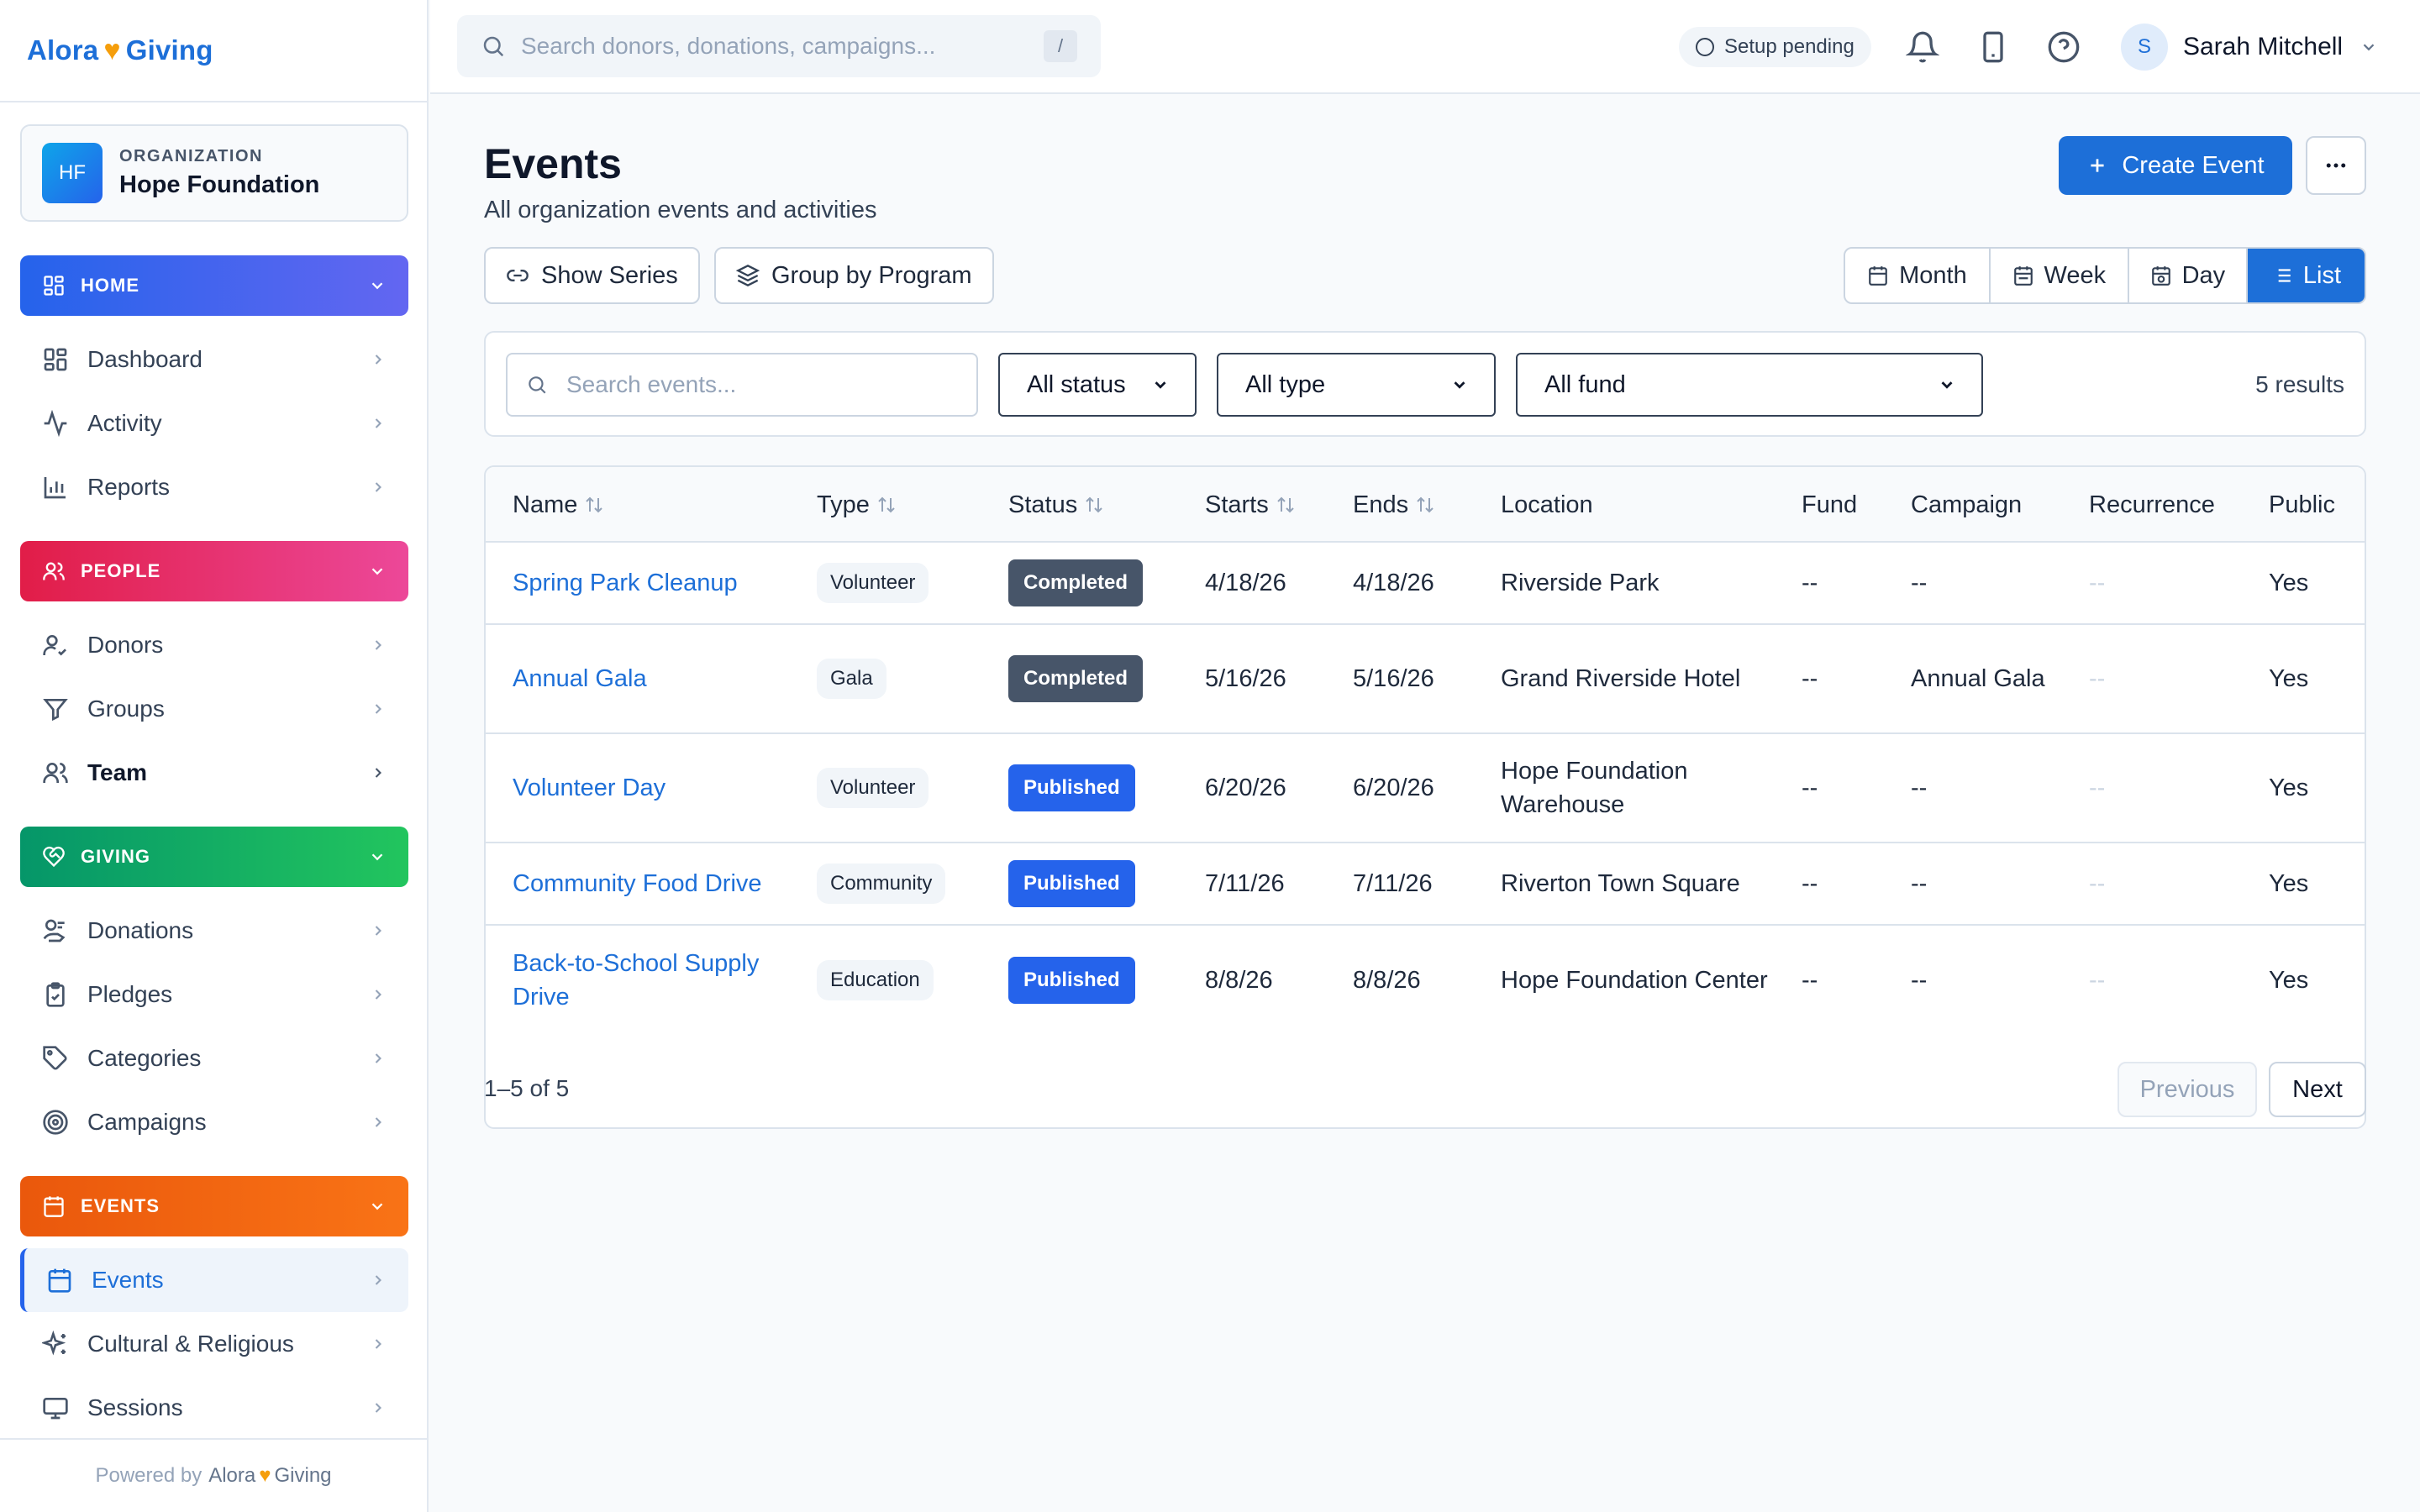 Image resolution: width=2420 pixels, height=1512 pixels. I want to click on show-series-button: Show Series, so click(592, 275).